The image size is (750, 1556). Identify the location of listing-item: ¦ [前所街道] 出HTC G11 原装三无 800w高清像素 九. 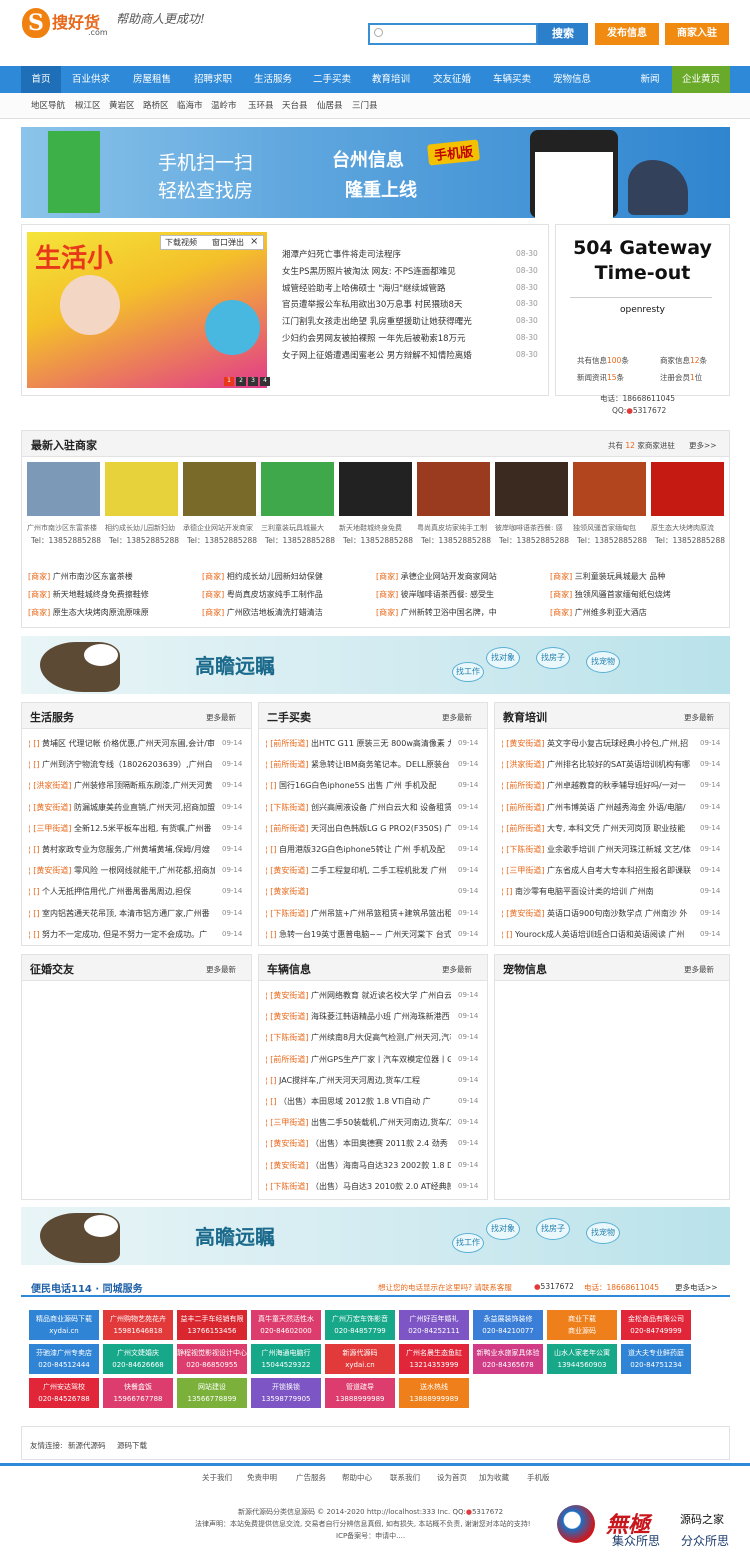
(358, 743).